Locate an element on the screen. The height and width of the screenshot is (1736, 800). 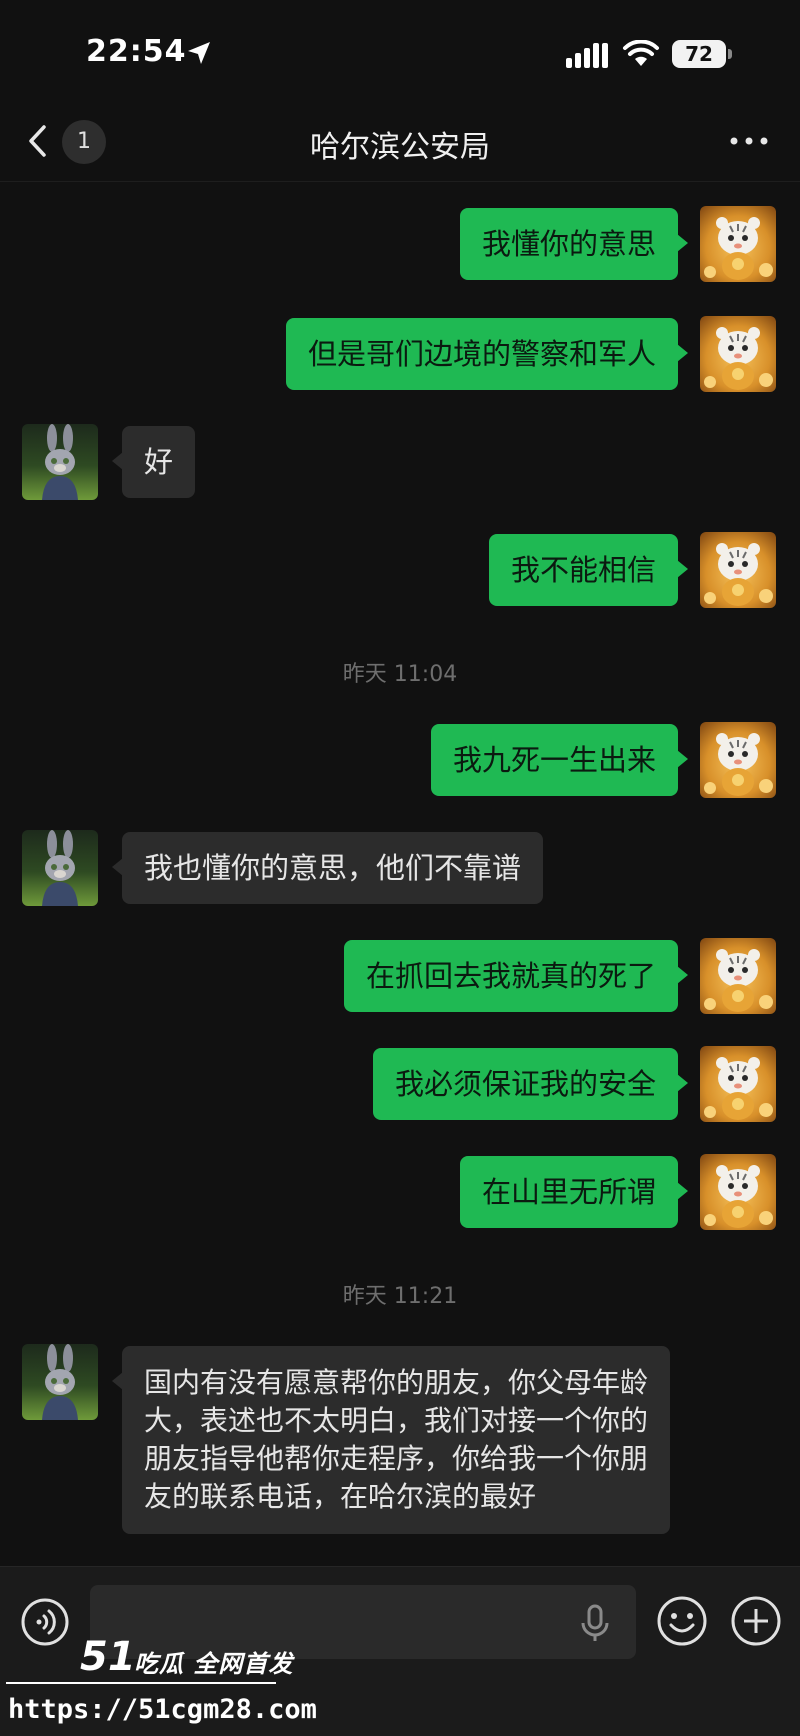
timestamp-divider: 昨天 11:21 is located at coordinates (400, 1296).